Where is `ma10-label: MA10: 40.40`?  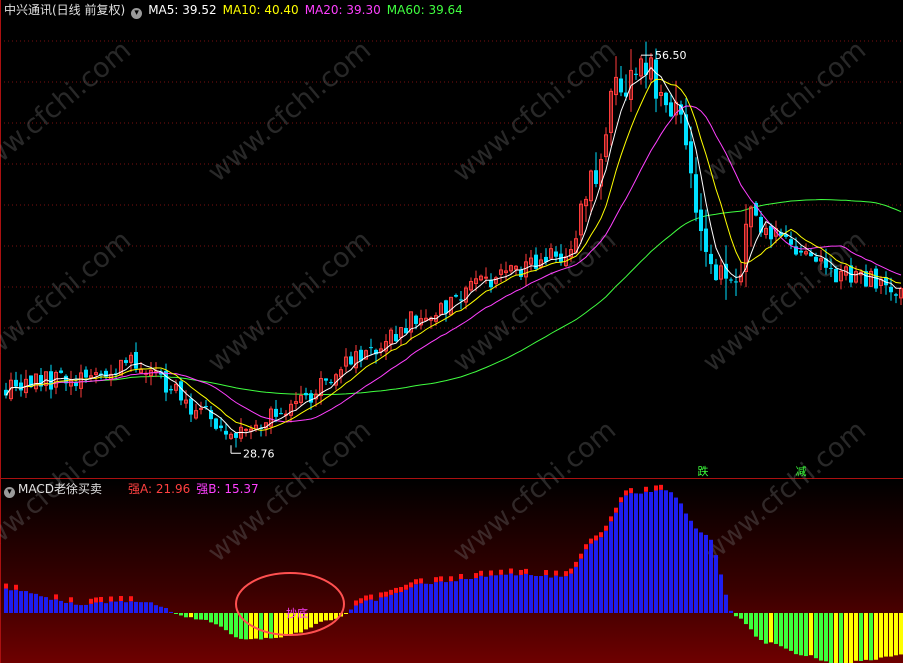
ma10-label: MA10: 40.40 is located at coordinates (260, 10).